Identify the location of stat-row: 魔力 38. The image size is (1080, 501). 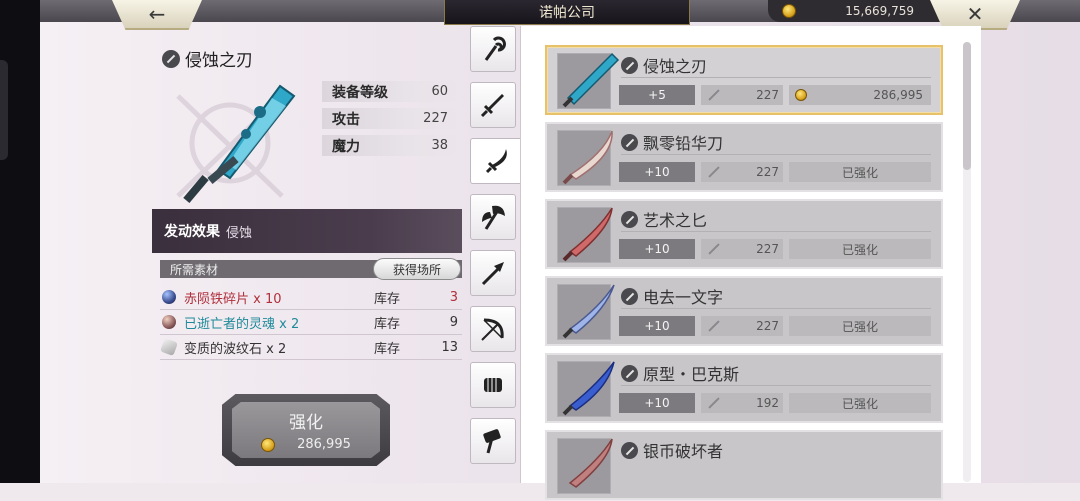
(392, 145).